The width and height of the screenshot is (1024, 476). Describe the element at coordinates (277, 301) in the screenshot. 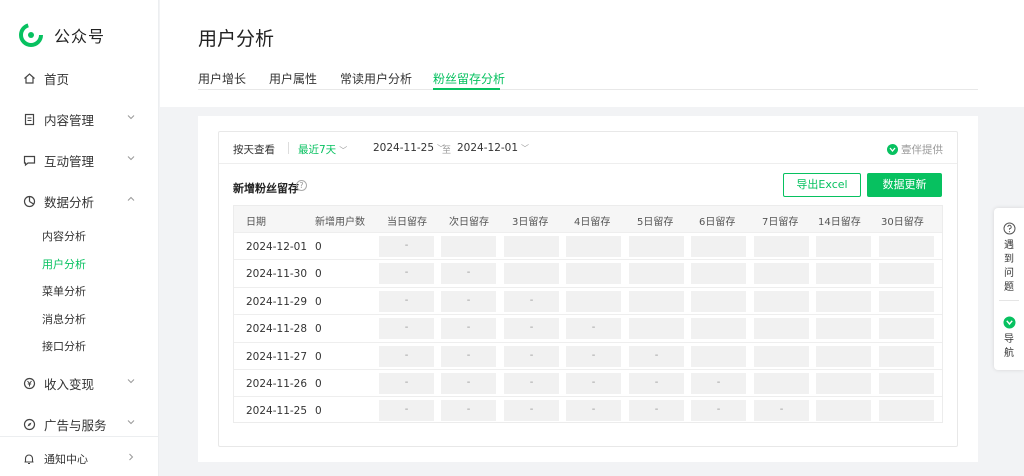

I see `date-cell: 2024-11-29` at that location.